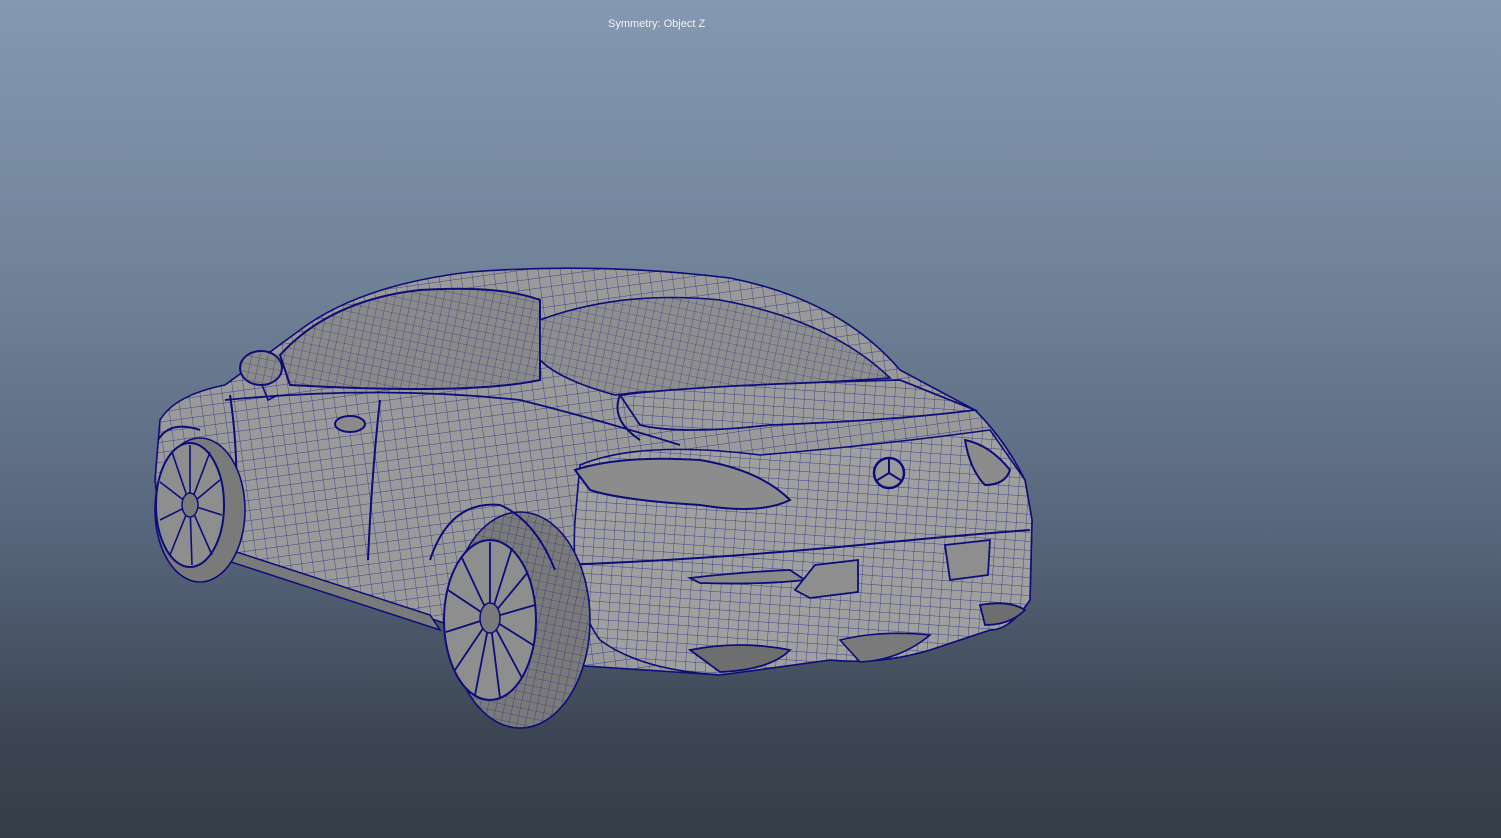 This screenshot has width=1501, height=838. Describe the element at coordinates (889, 473) in the screenshot. I see `rear-emblem` at that location.